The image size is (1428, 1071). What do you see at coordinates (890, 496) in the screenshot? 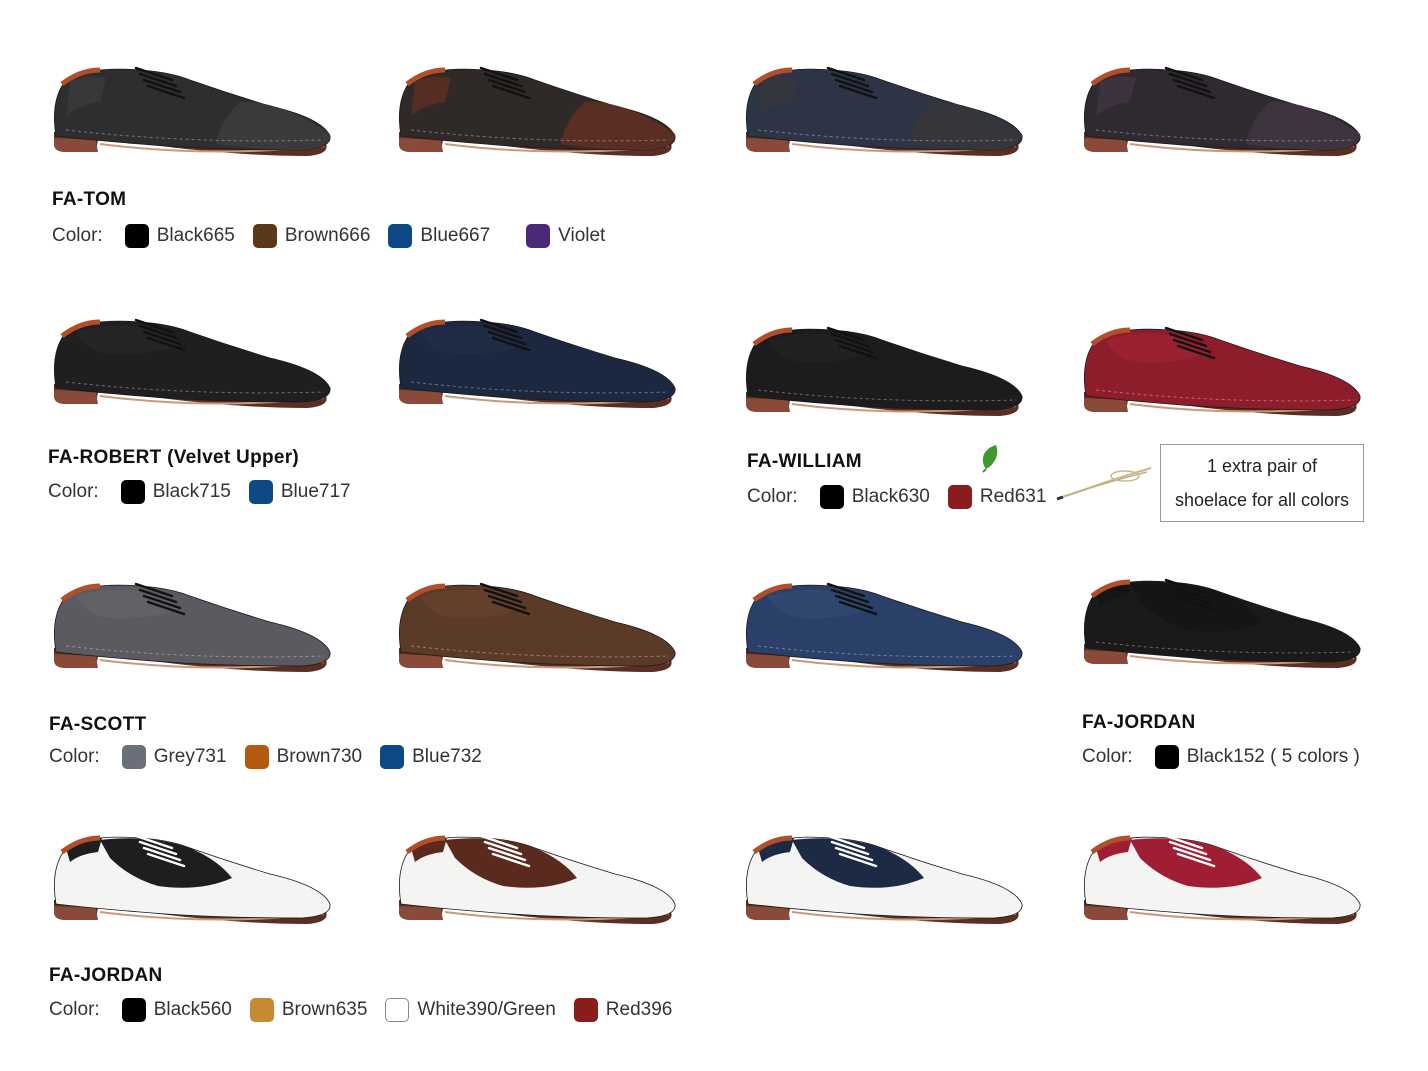
I see `color-name: Black630` at bounding box center [890, 496].